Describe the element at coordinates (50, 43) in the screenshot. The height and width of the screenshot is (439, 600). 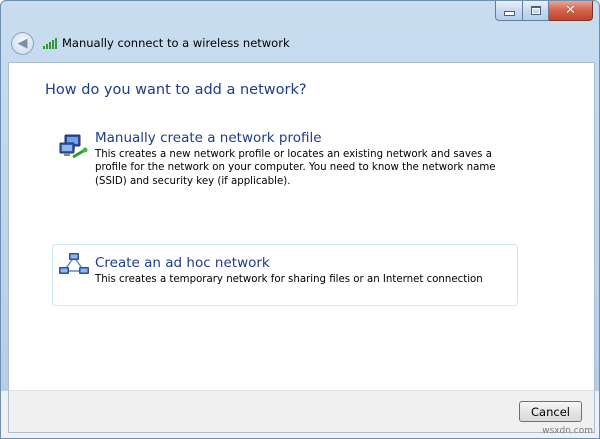
I see `wireless-signal-icon` at that location.